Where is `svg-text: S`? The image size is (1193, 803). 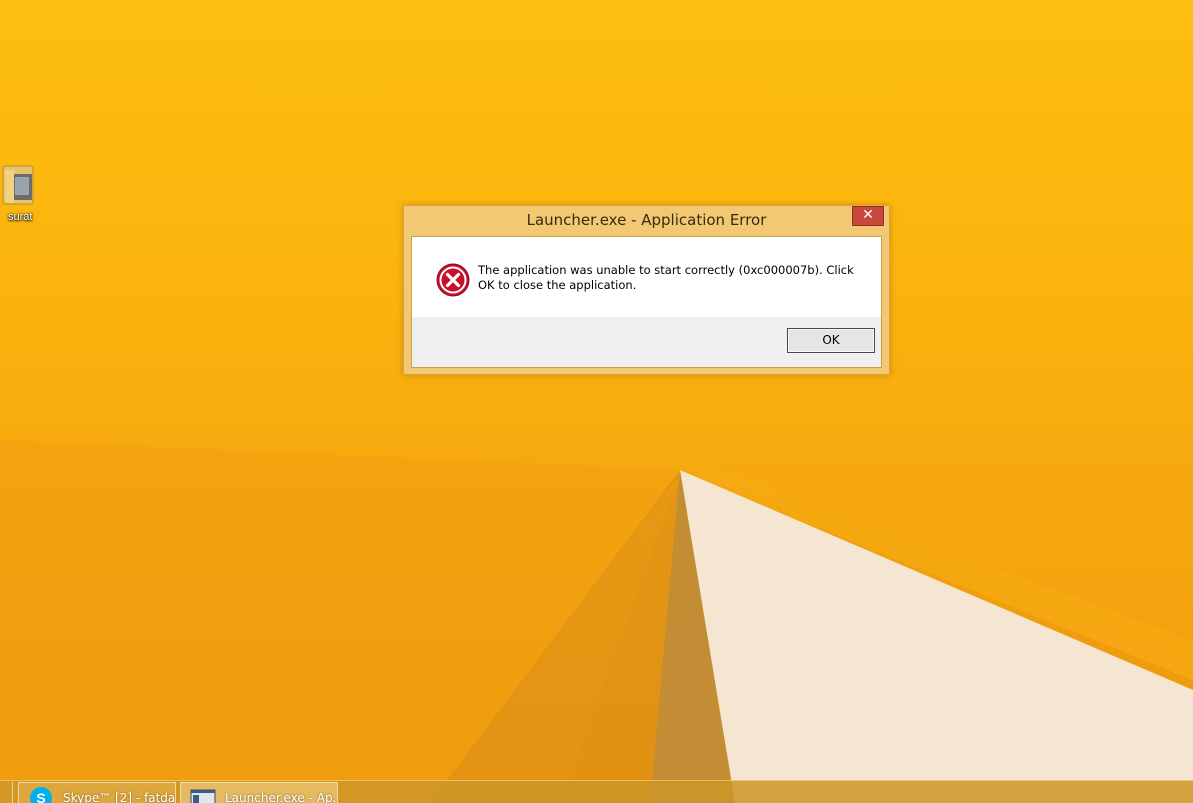
svg-text: S is located at coordinates (40, 796).